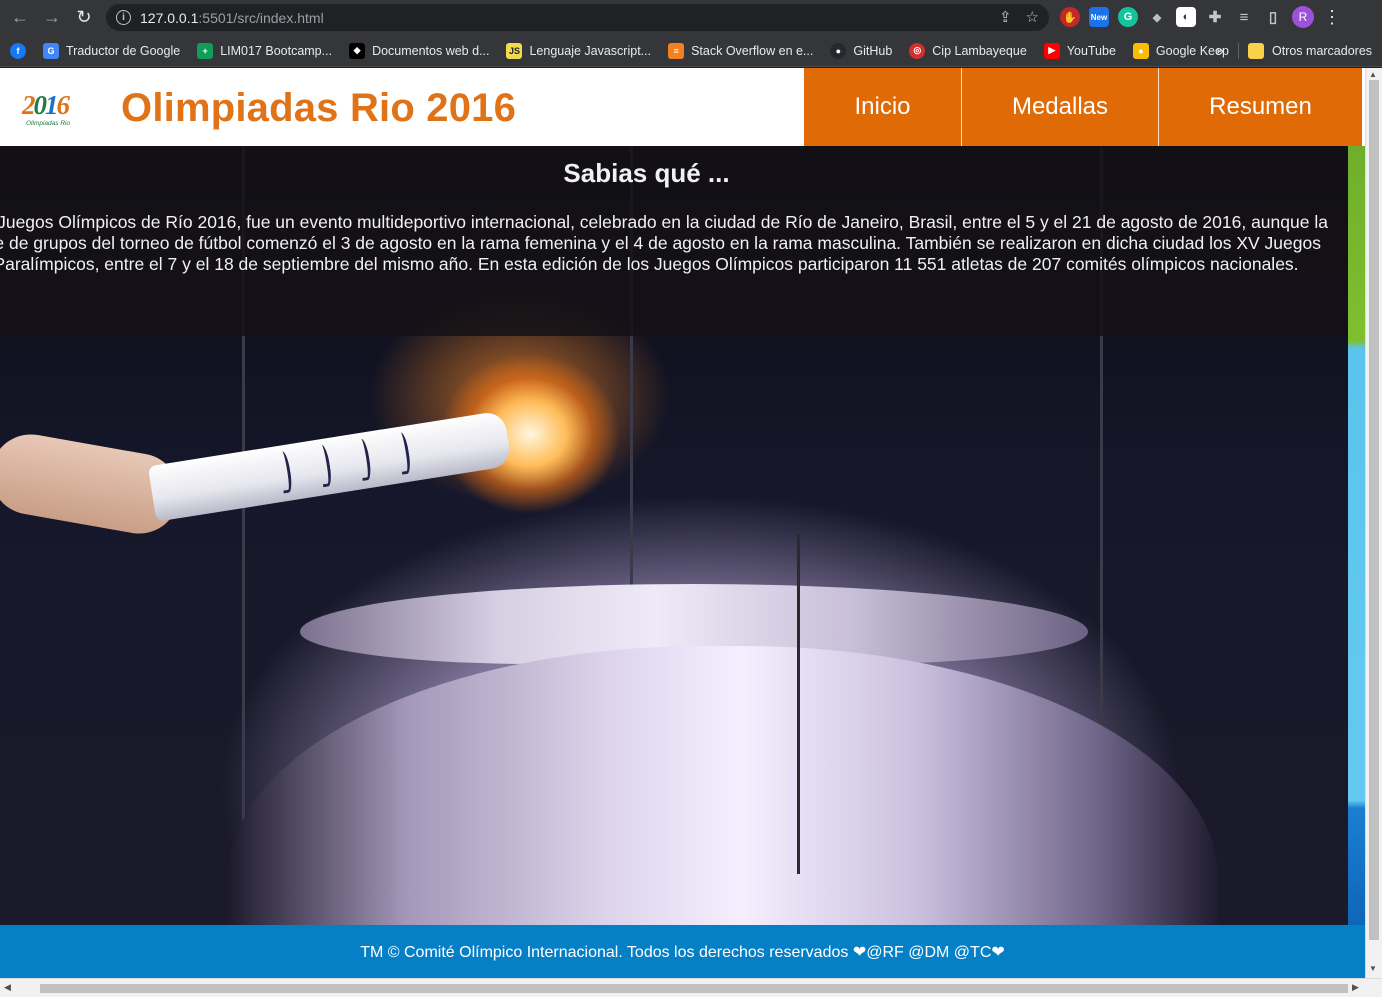  Describe the element at coordinates (1244, 17) in the screenshot. I see `reading-list-icon: ≡` at that location.